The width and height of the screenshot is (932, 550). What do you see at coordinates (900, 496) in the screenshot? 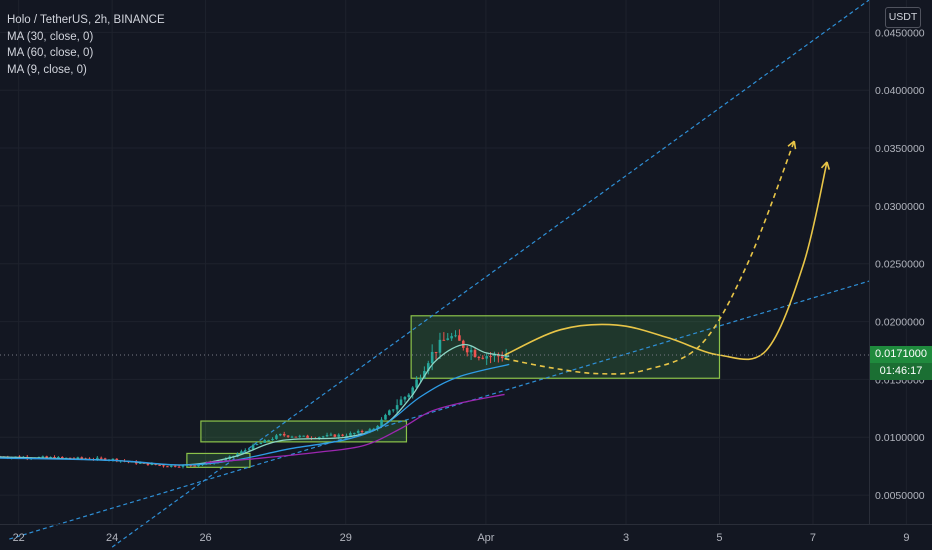
I see `y-tick-label-0: 0.0050000` at bounding box center [900, 496].